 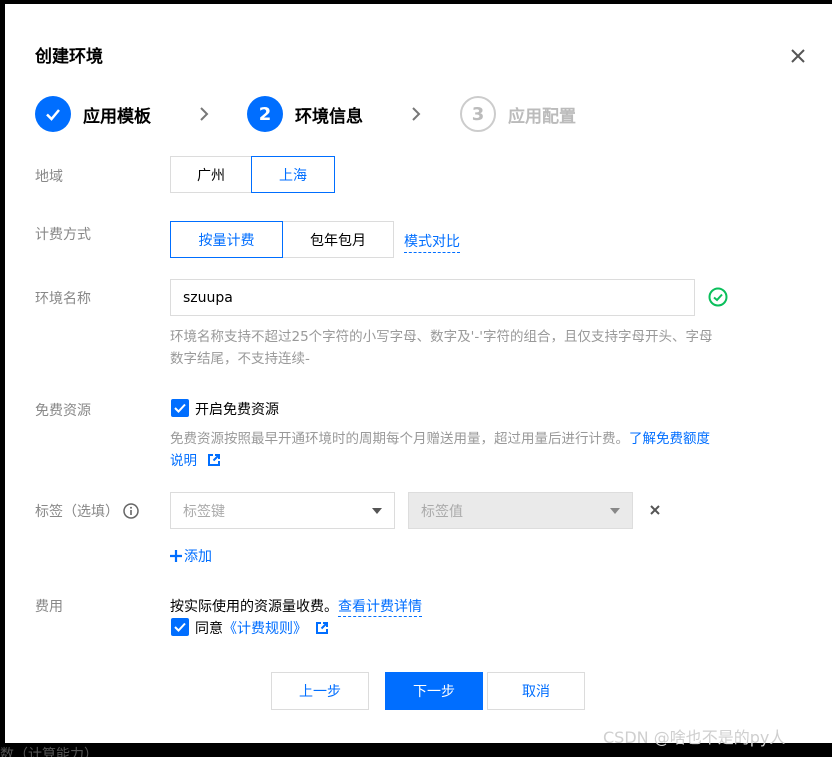 What do you see at coordinates (265, 114) in the screenshot?
I see `step-number: 2` at bounding box center [265, 114].